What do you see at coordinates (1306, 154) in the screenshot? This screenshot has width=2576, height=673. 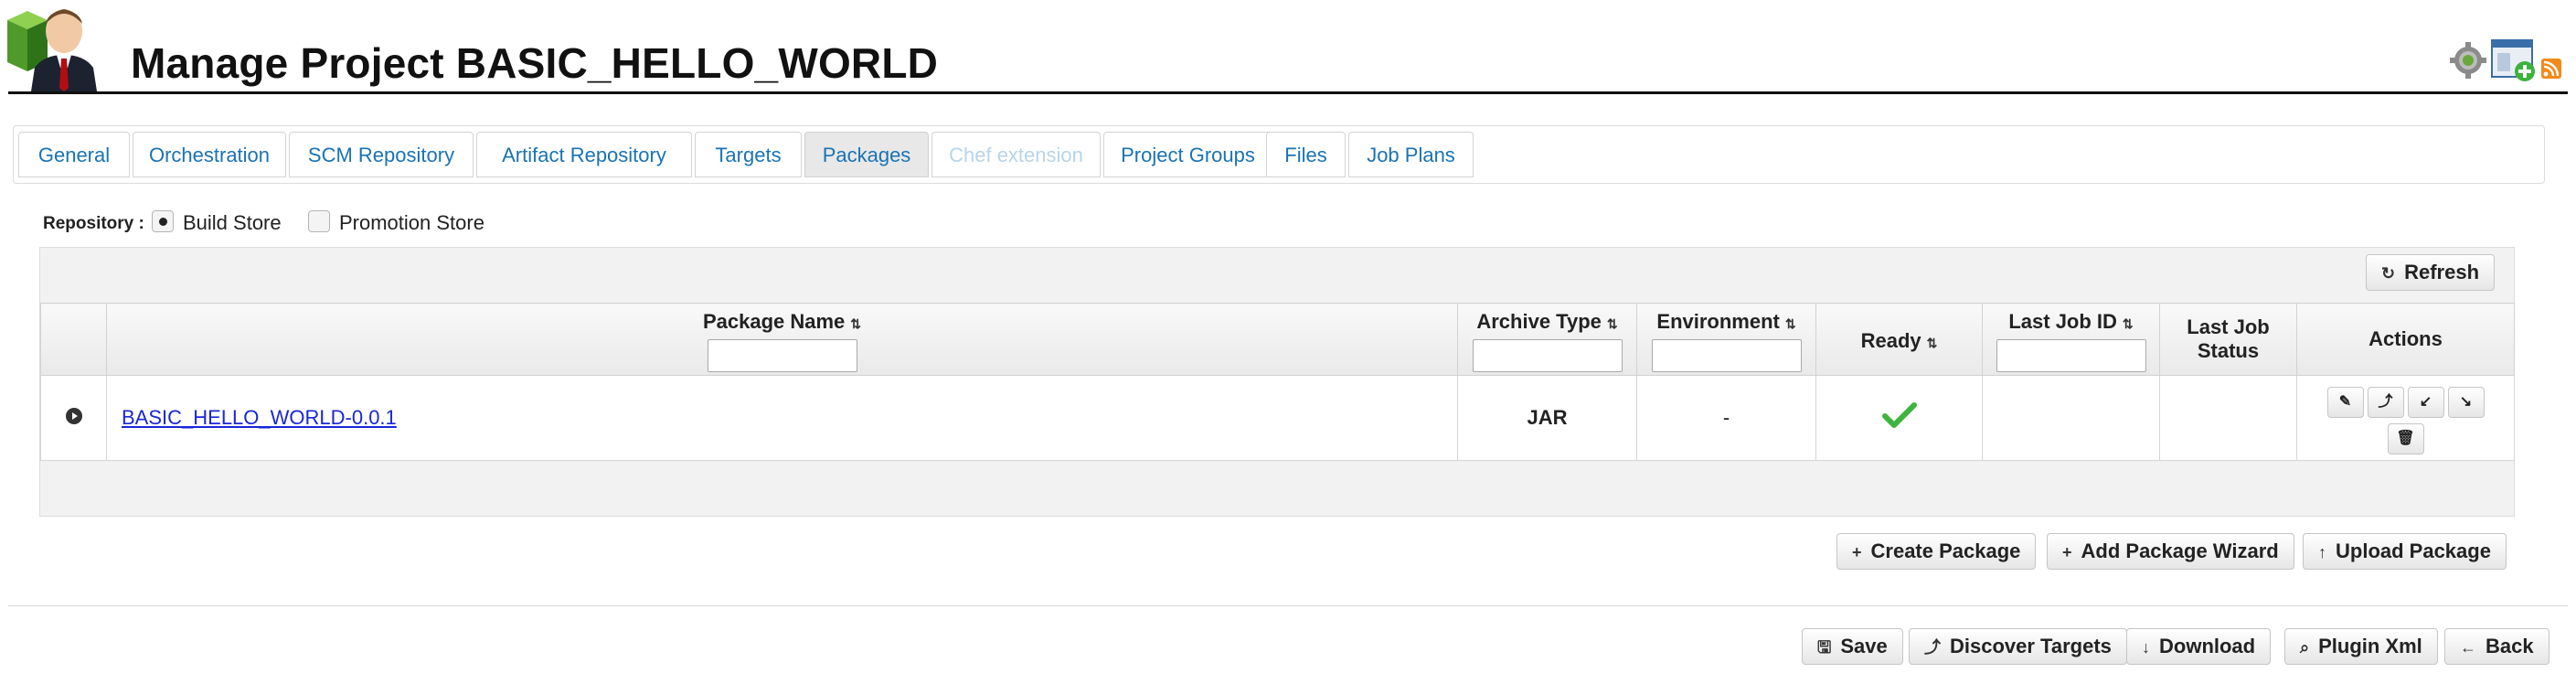 I see `tab-files: Files` at bounding box center [1306, 154].